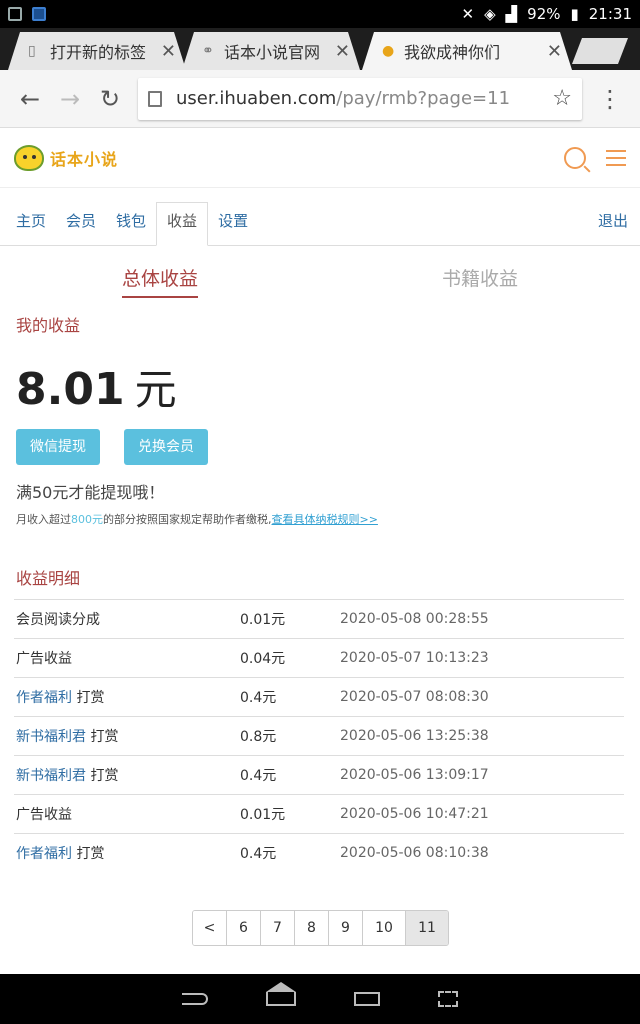 Image resolution: width=640 pixels, height=1024 pixels. I want to click on tax-note: 月收入超过800元的部分按照国家规定帮助作者缴税,查看具体纳税规则>>, so click(320, 519).